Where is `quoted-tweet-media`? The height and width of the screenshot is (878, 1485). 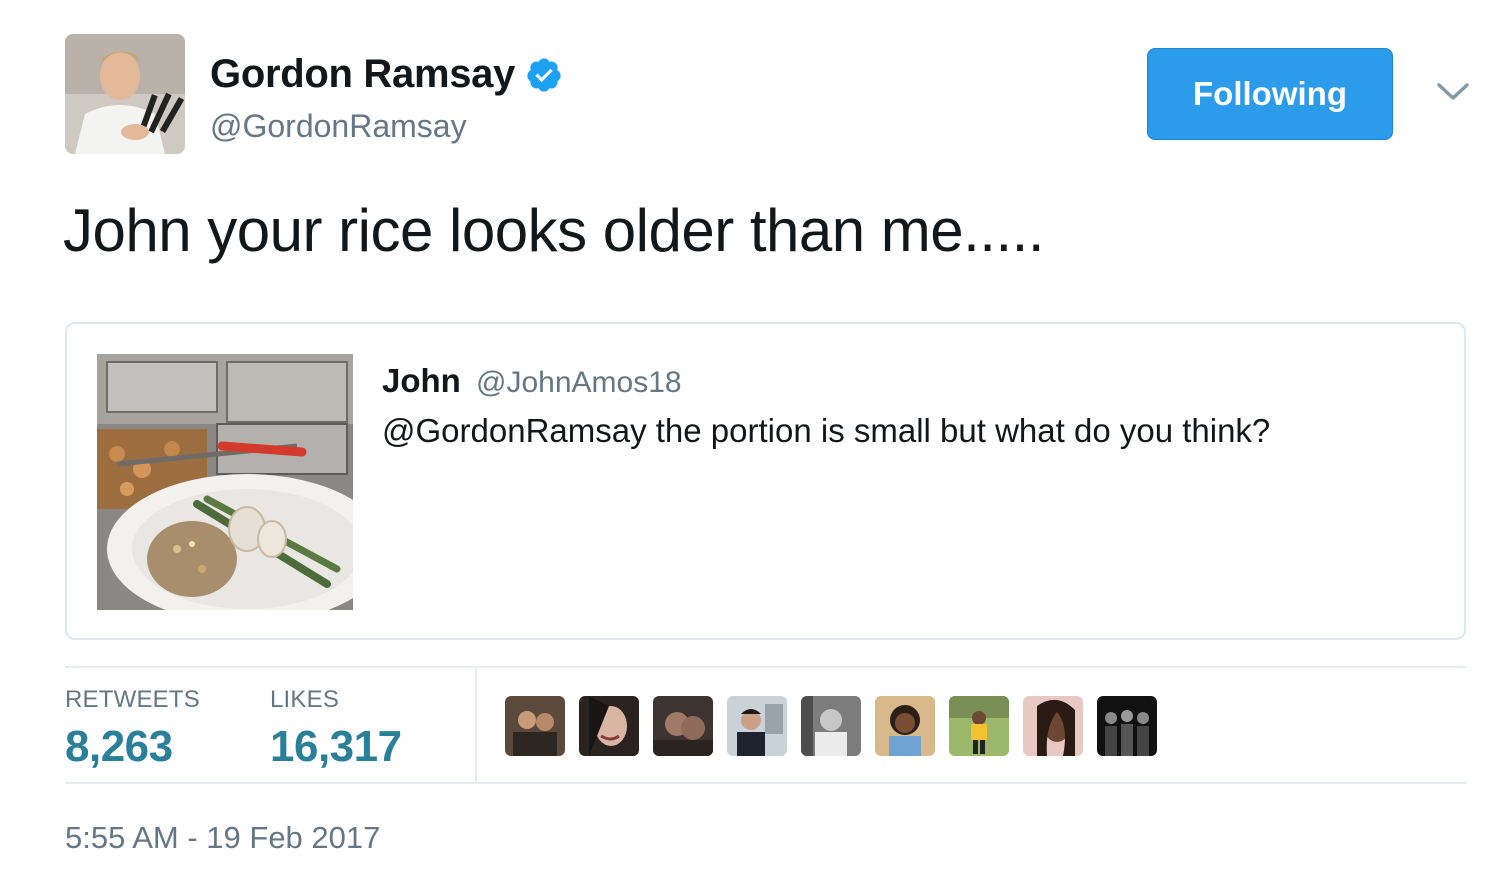
quoted-tweet-media is located at coordinates (225, 482).